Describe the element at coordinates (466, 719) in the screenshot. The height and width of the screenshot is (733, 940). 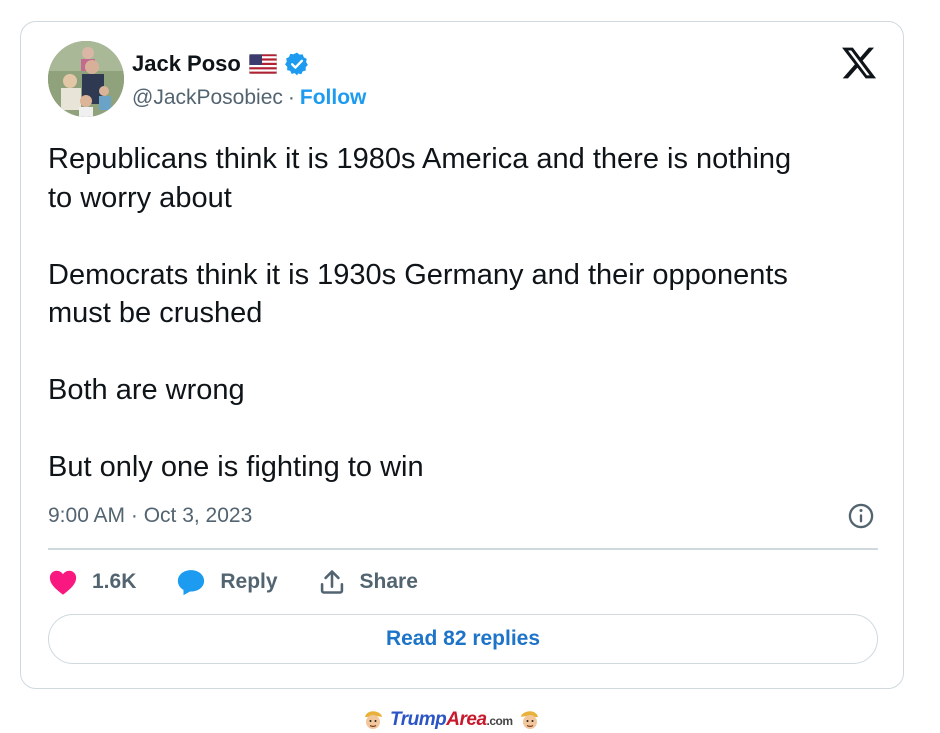
I see `brand-secondary: Area` at that location.